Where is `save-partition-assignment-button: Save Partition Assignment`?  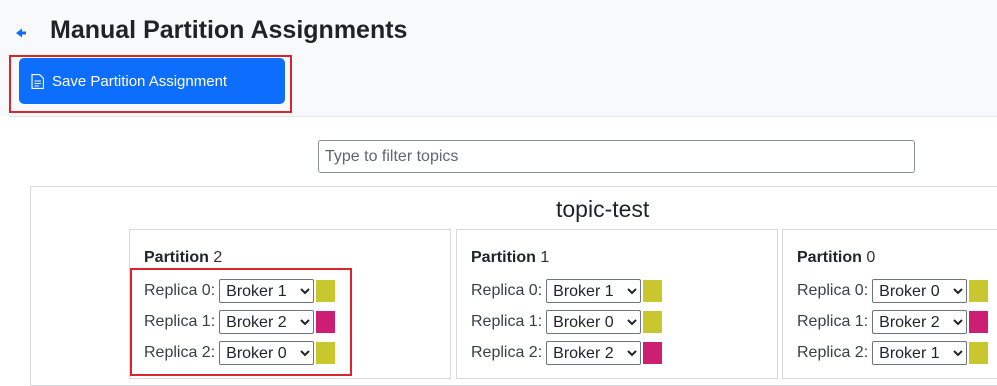
save-partition-assignment-button: Save Partition Assignment is located at coordinates (152, 81).